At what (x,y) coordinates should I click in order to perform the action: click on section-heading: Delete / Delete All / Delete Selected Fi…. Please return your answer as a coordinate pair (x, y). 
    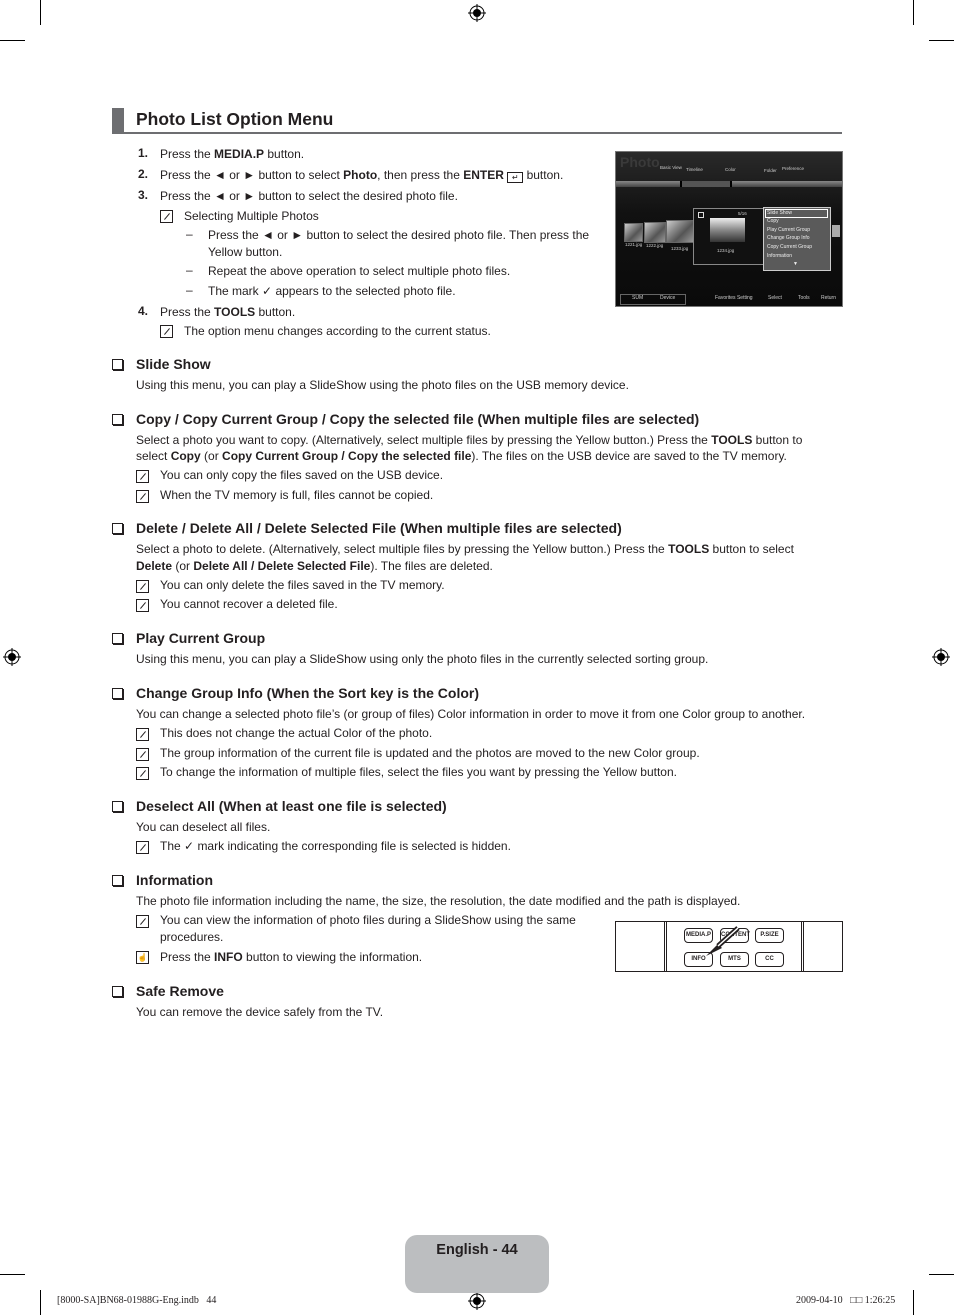
    Looking at the image, I should click on (379, 528).